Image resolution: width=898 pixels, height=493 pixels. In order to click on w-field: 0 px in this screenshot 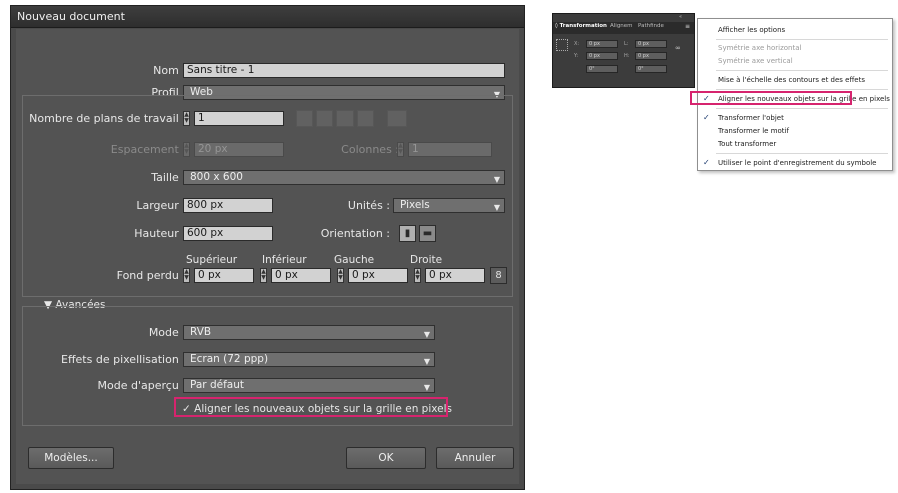, I will do `click(651, 44)`.